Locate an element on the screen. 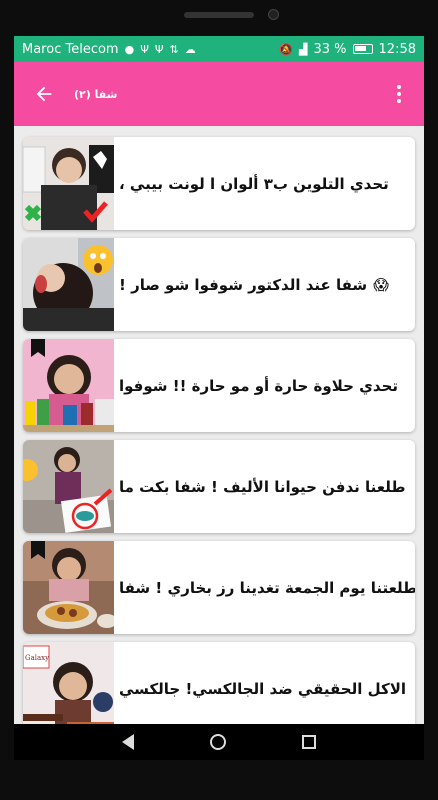 The height and width of the screenshot is (800, 438). page-title: شفا (٢) is located at coordinates (96, 94).